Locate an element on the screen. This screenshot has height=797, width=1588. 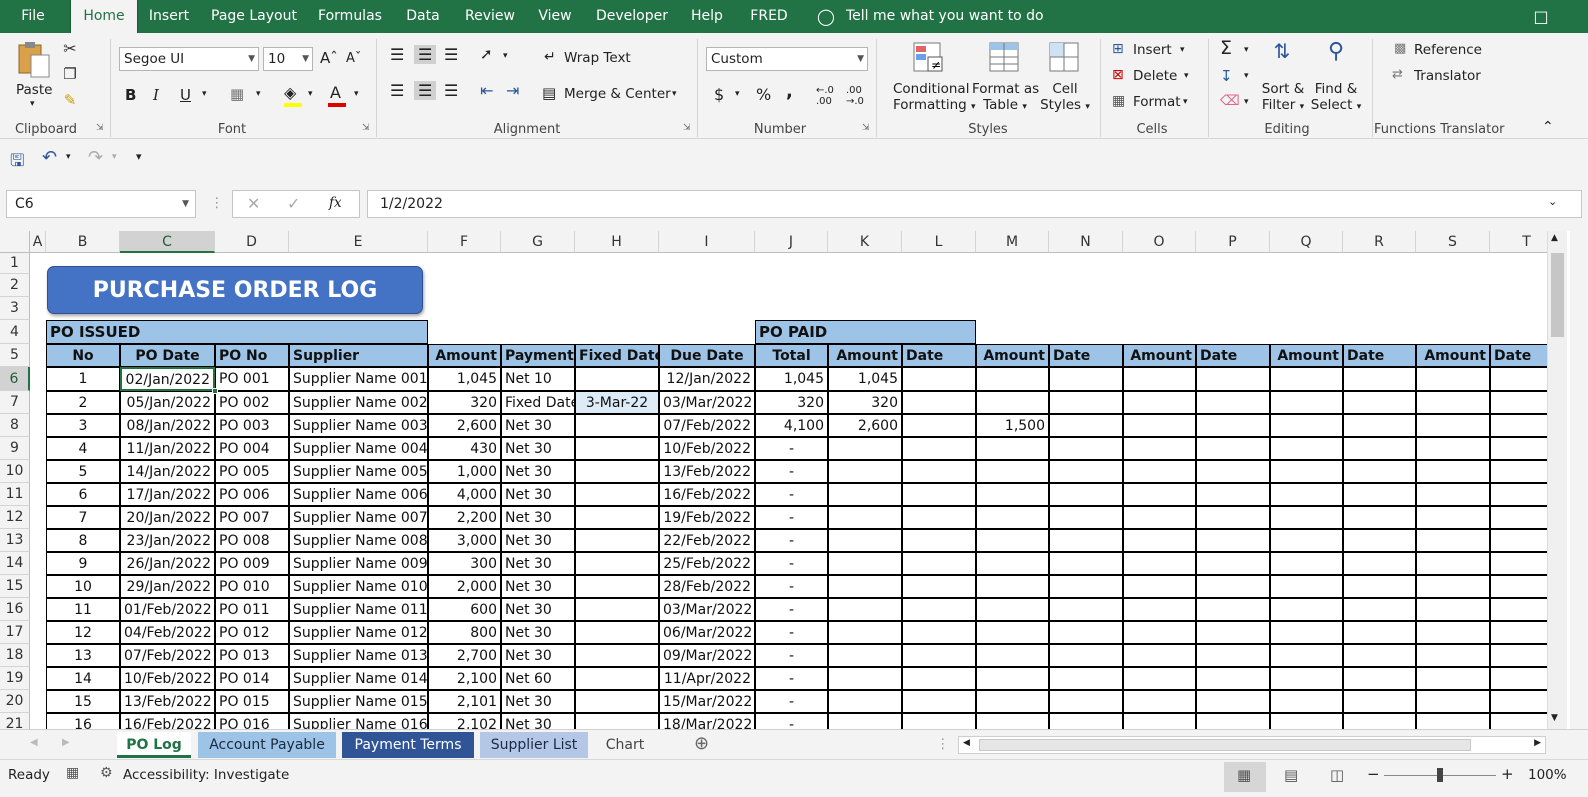
increase-decimal-icon: ←.0.00 is located at coordinates (825, 96).